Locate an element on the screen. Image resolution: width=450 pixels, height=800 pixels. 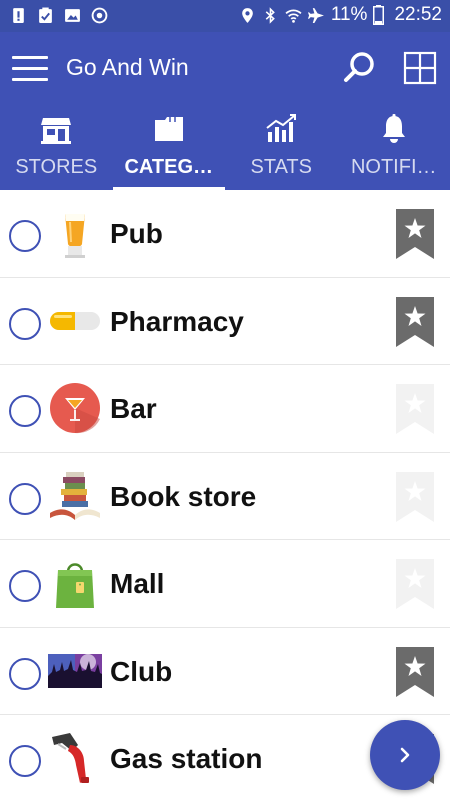
list-item: Book store is located at coordinates (225, 496).